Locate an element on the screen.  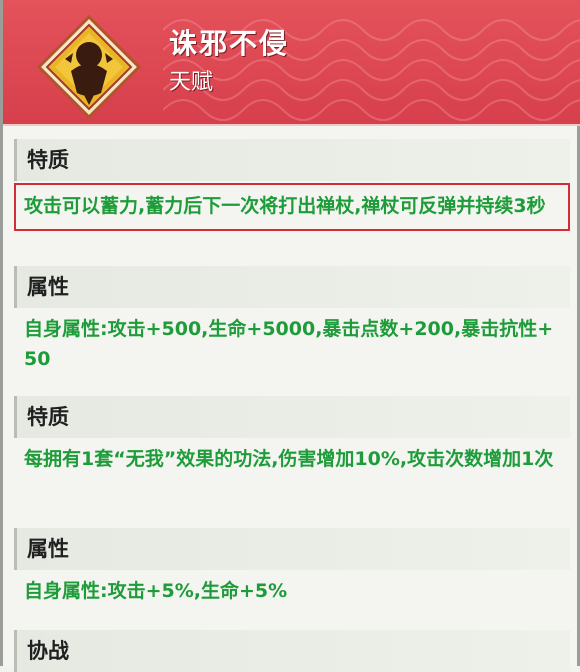
section-text-highlighted: 攻击可以蓄力,蓄力后下一次将打出禅杖,禅杖可反弹并持续3秒 is located at coordinates (292, 207).